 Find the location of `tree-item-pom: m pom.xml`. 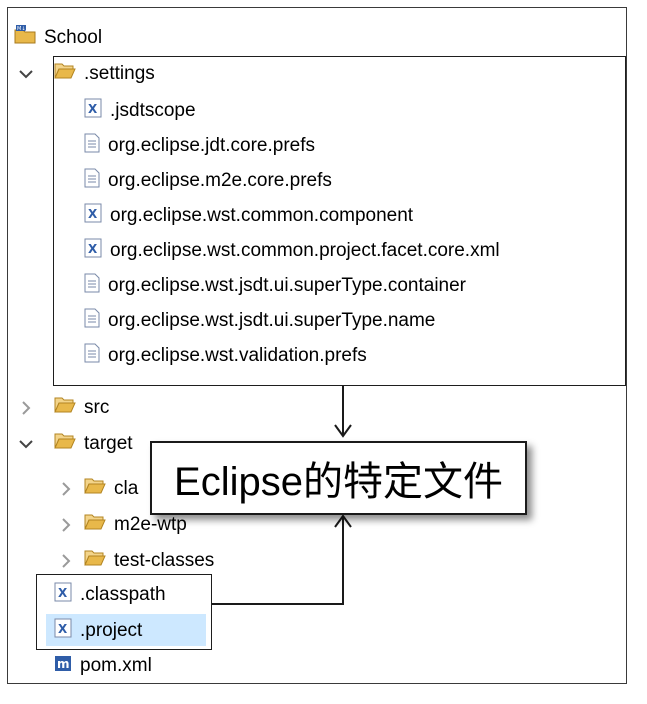

tree-item-pom: m pom.xml is located at coordinates (103, 666).